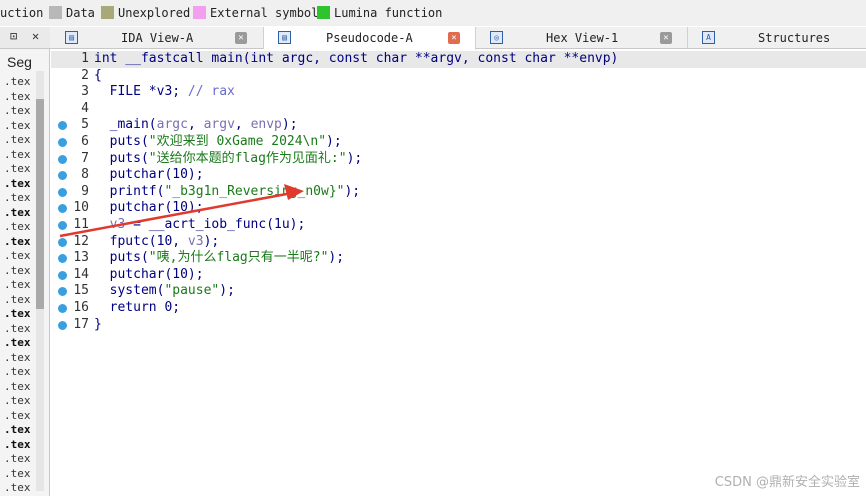 This screenshot has height=496, width=866. What do you see at coordinates (458, 242) in the screenshot?
I see `code-line: 12 fputc(10, v3);` at bounding box center [458, 242].